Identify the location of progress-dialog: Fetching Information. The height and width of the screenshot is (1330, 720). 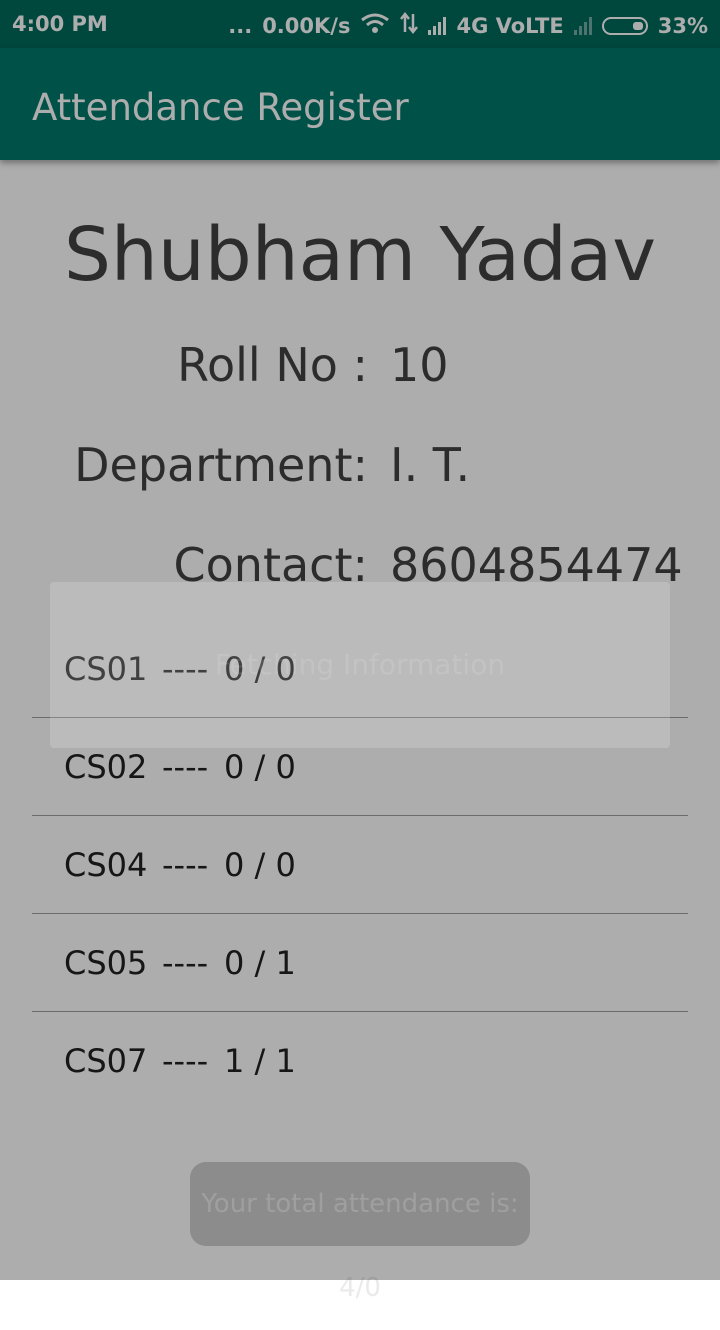
(360, 665).